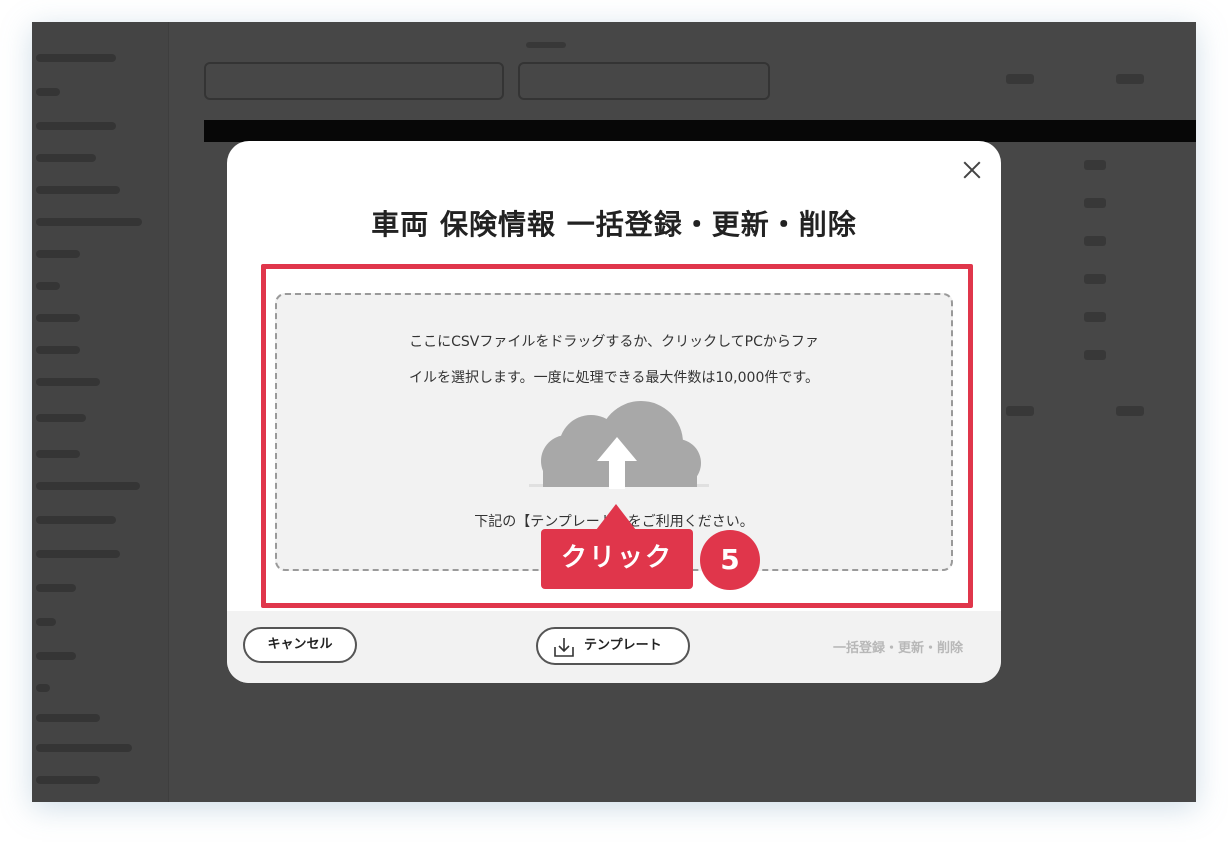 The image size is (1228, 844). I want to click on modal-title: 車両 保険情報 一括登録・更新・削除, so click(614, 224).